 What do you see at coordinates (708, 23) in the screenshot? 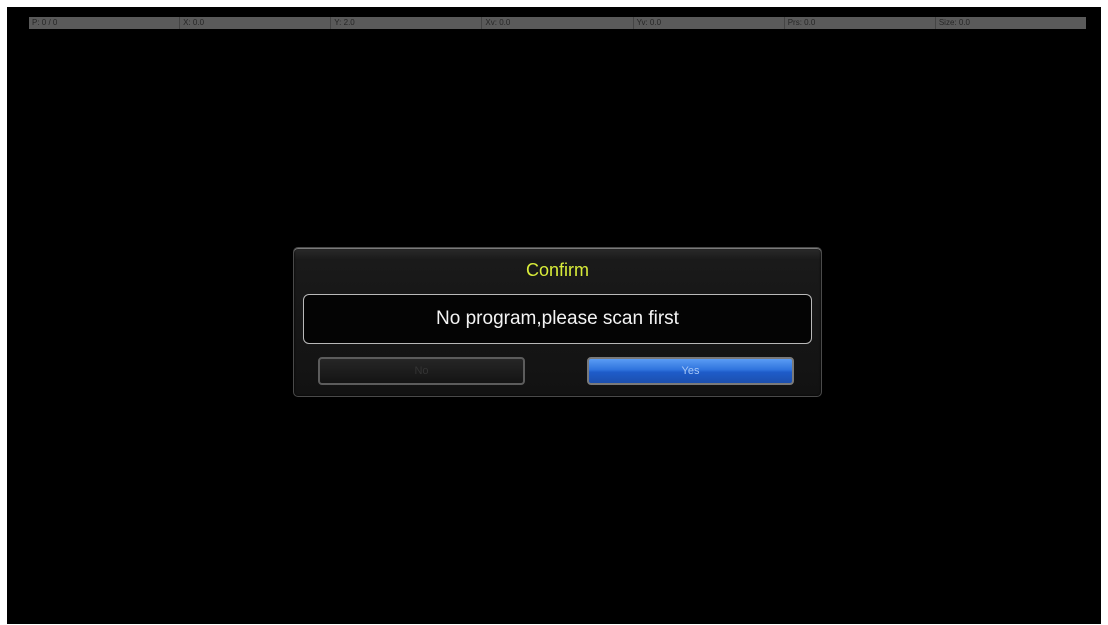
I see `status-y-velocity: Yv: 0.0` at bounding box center [708, 23].